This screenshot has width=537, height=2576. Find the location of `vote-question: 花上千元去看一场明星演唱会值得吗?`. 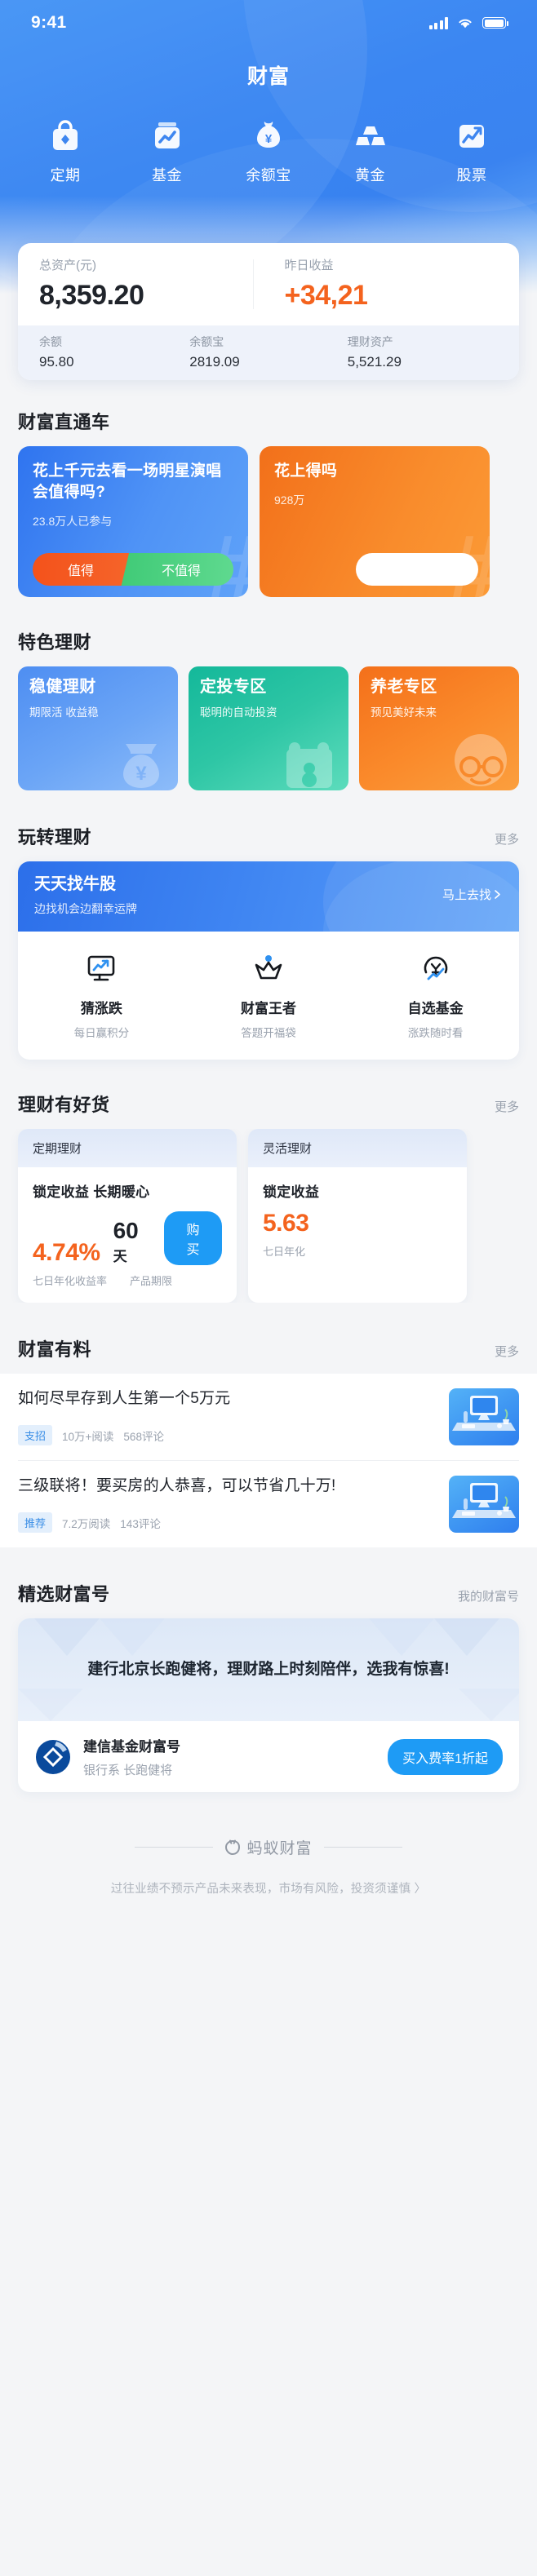

vote-question: 花上千元去看一场明星演唱会值得吗? is located at coordinates (128, 482).